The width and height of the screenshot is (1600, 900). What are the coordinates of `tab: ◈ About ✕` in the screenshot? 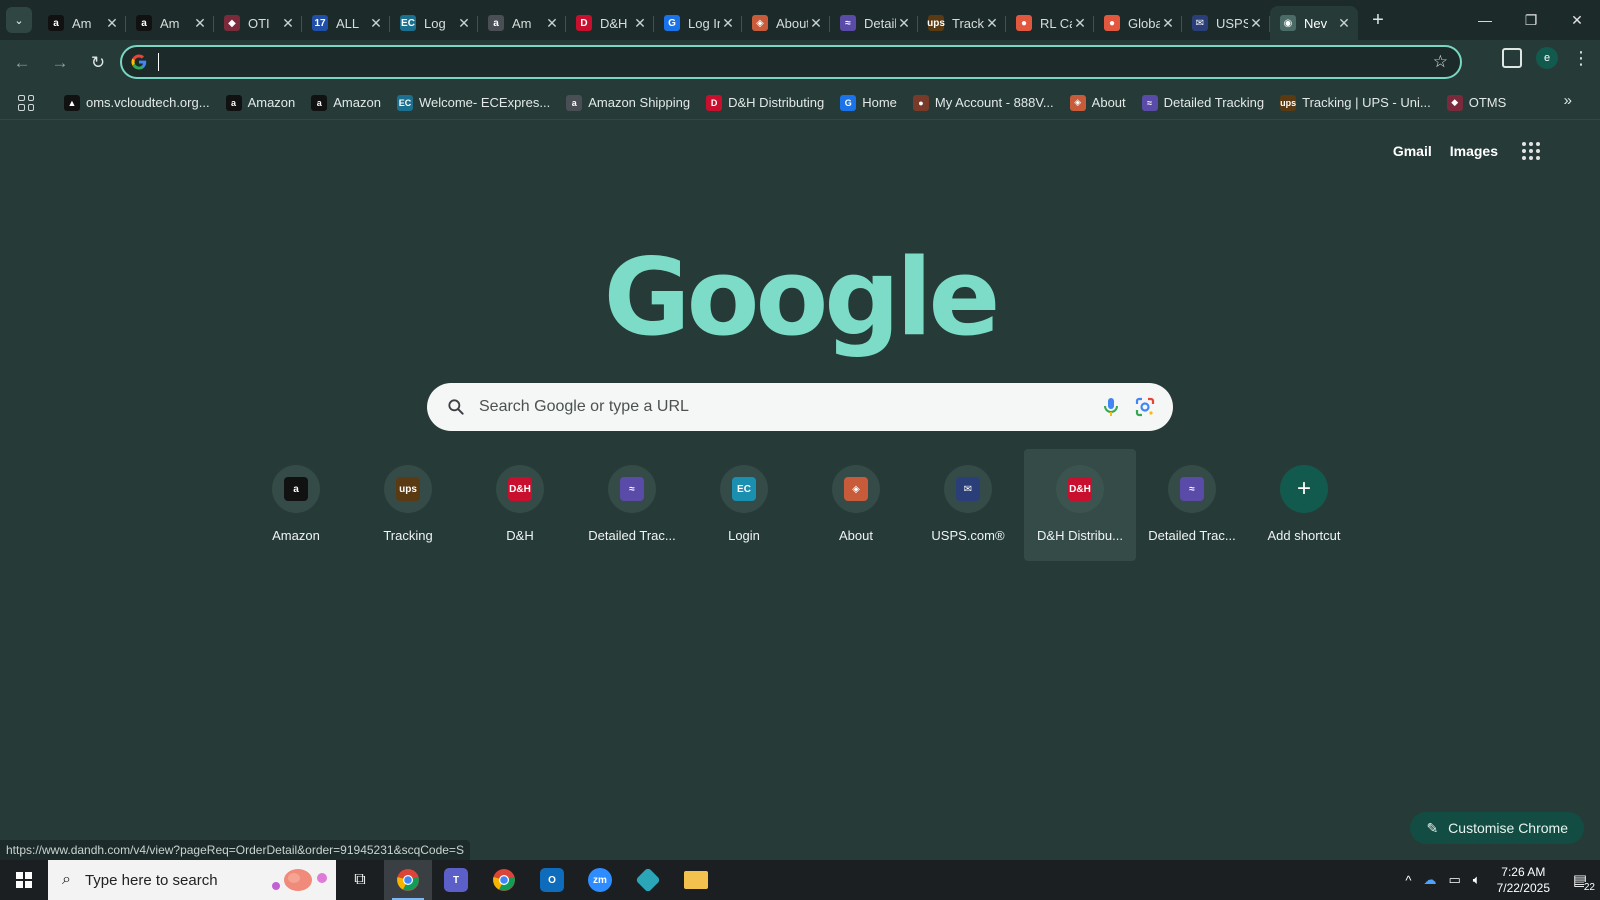 It's located at (786, 23).